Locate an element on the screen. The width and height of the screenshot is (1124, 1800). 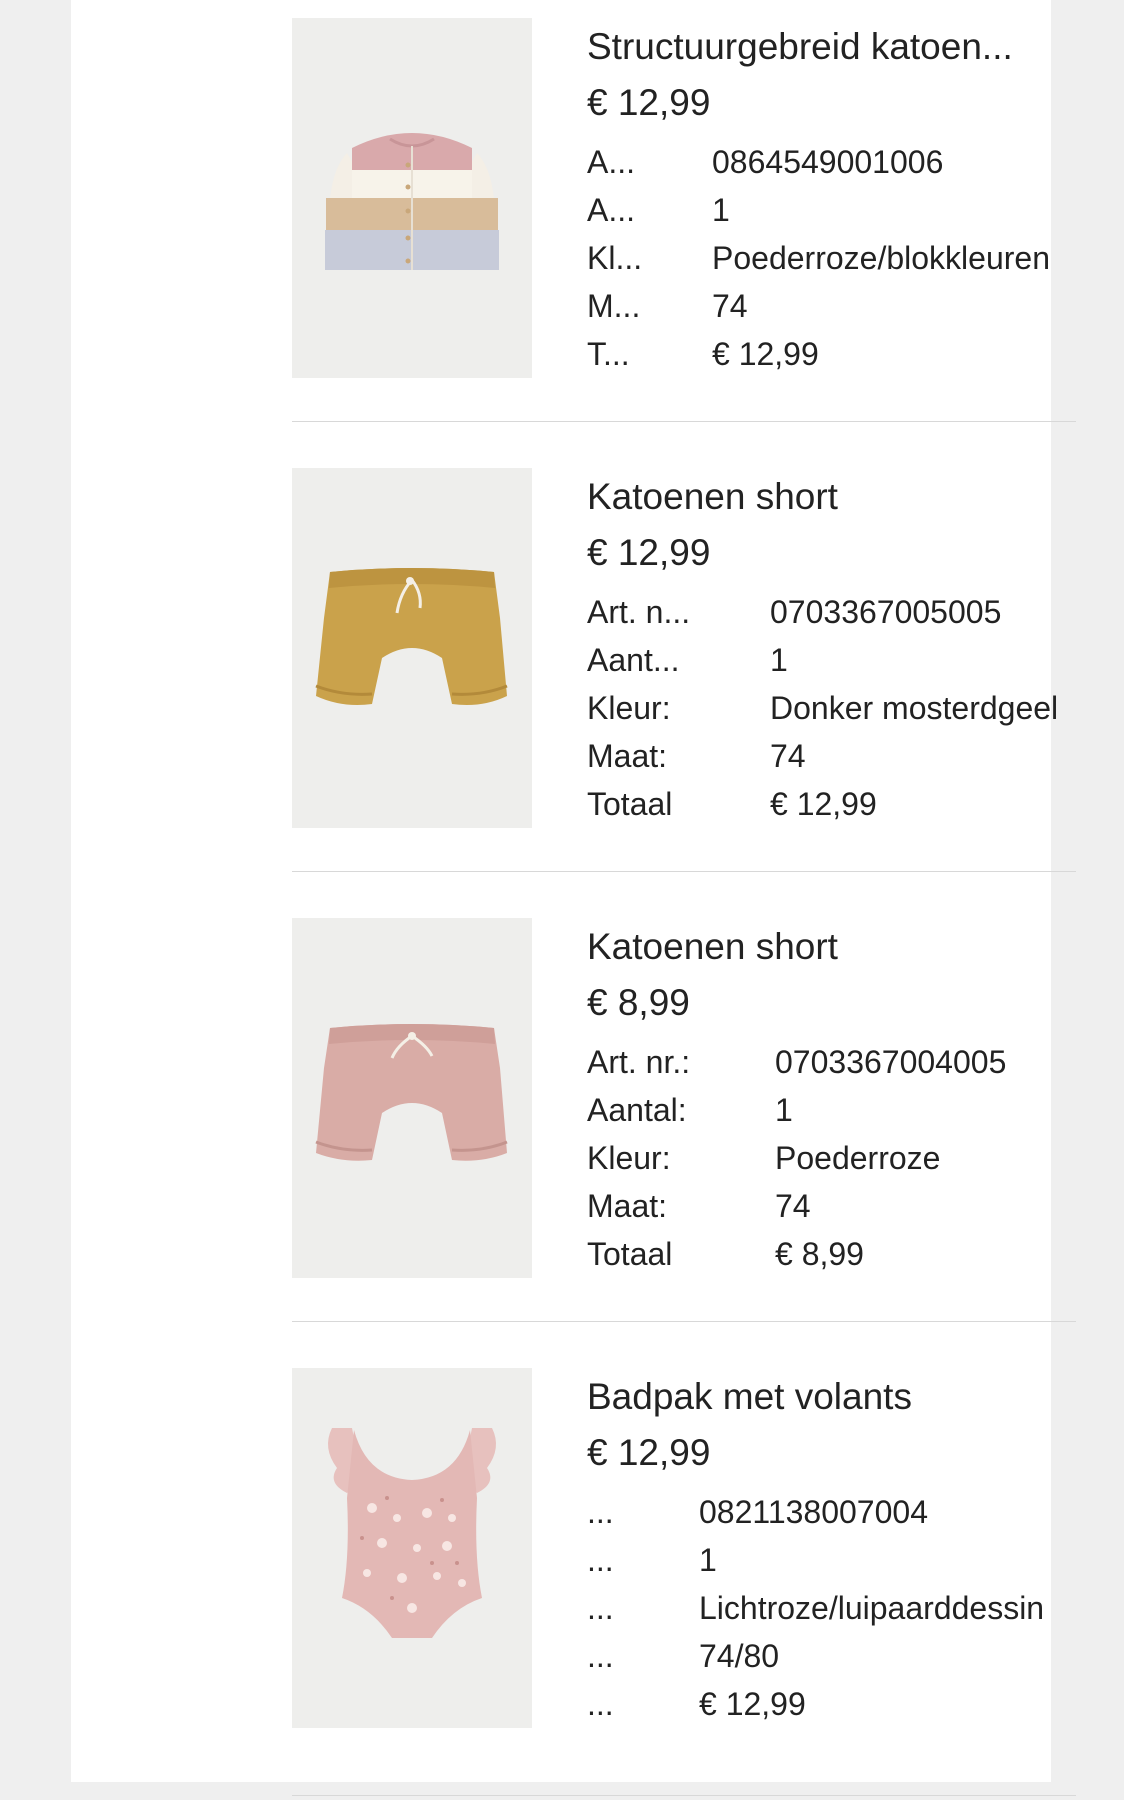
pink-shorts-image is located at coordinates (412, 1098).